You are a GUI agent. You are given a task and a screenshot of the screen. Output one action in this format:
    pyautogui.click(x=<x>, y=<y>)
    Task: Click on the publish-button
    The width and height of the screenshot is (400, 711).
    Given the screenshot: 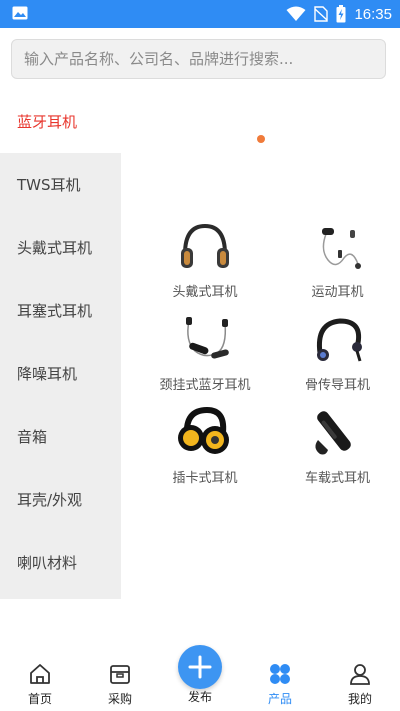 What is the action you would take?
    pyautogui.click(x=200, y=667)
    